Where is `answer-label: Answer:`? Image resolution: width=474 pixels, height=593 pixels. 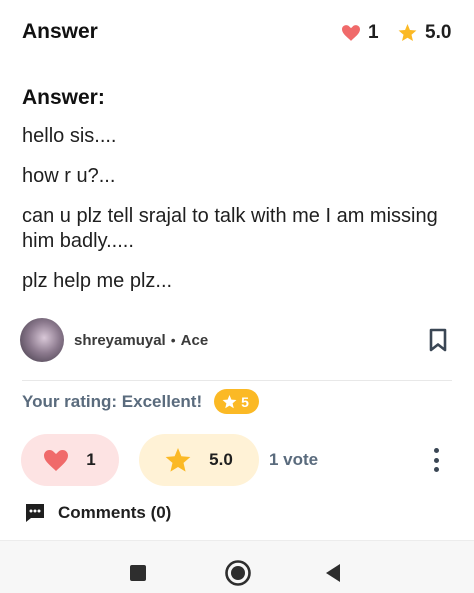 answer-label: Answer: is located at coordinates (63, 97).